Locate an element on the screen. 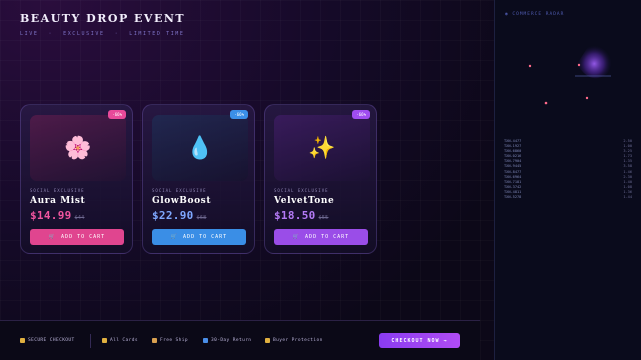 This screenshot has height=360, width=641. radar-sweep is located at coordinates (594, 60).